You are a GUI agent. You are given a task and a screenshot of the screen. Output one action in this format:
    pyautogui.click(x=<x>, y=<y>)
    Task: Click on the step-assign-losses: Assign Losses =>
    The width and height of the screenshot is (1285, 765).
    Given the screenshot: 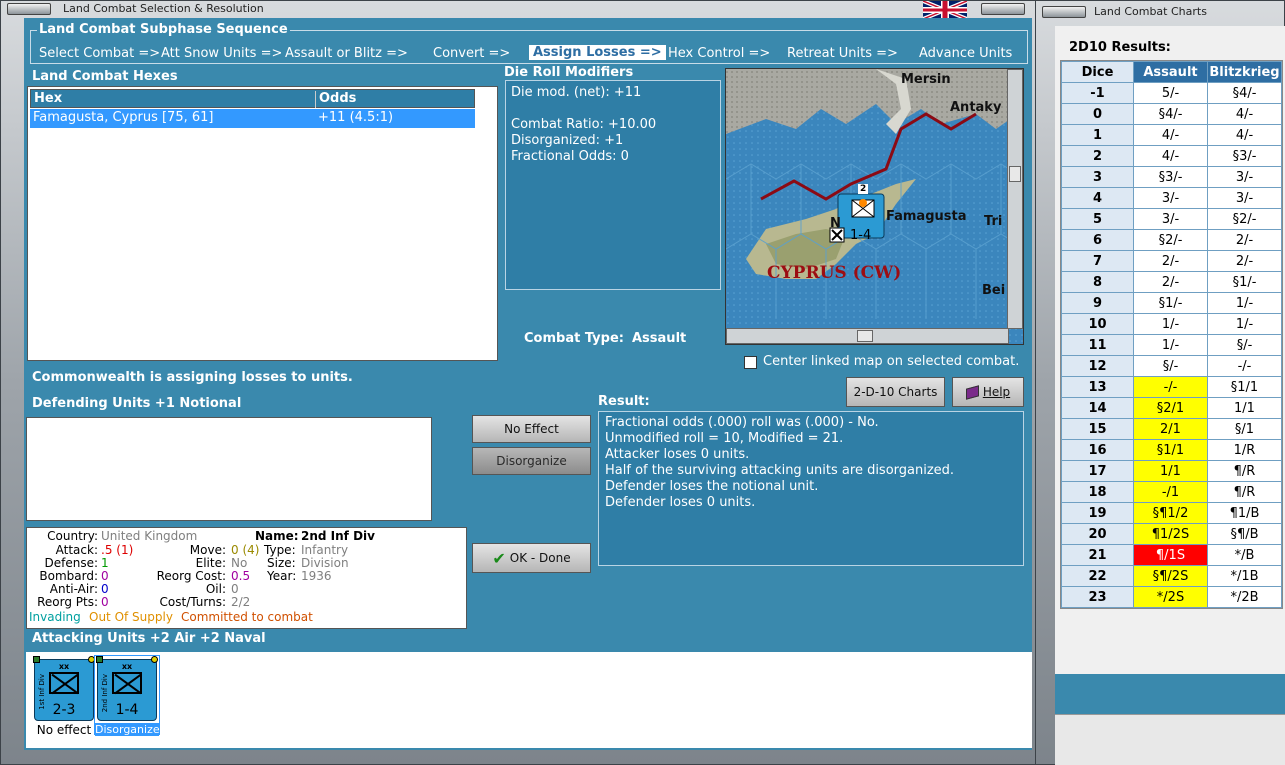 What is the action you would take?
    pyautogui.click(x=597, y=52)
    